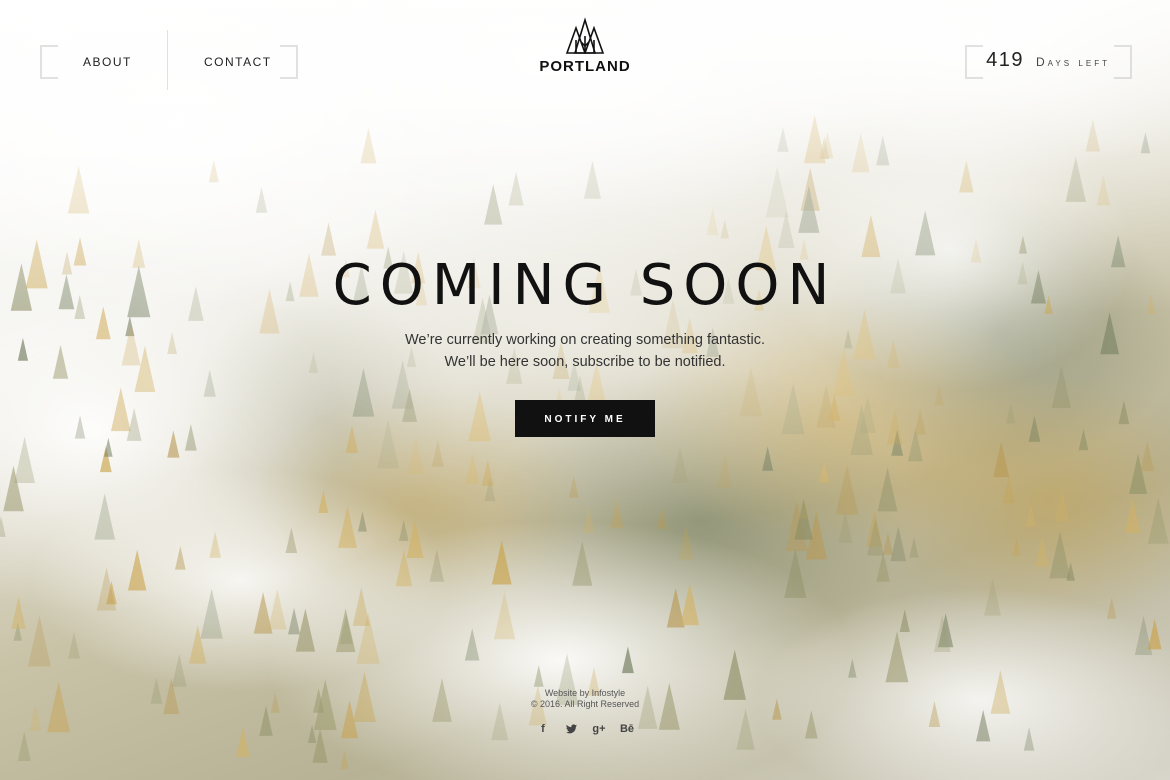 This screenshot has width=1170, height=780. Describe the element at coordinates (585, 693) in the screenshot. I see `footer-credit: Website by Infostyle` at that location.